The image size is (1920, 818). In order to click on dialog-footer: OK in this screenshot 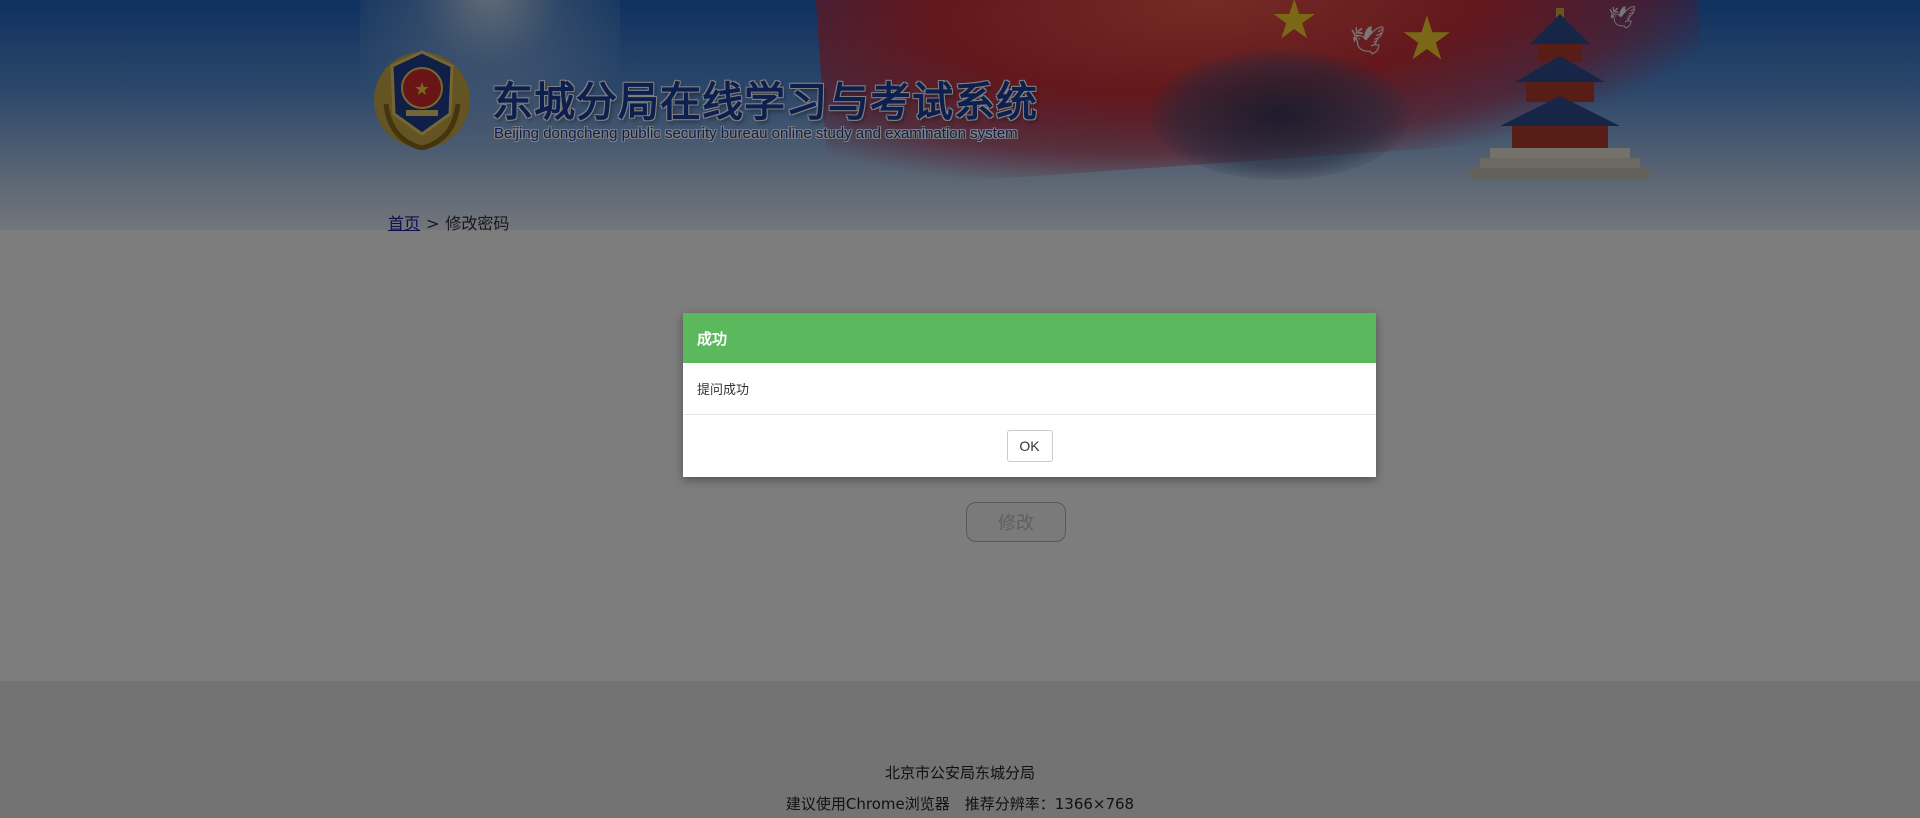, I will do `click(1029, 446)`.